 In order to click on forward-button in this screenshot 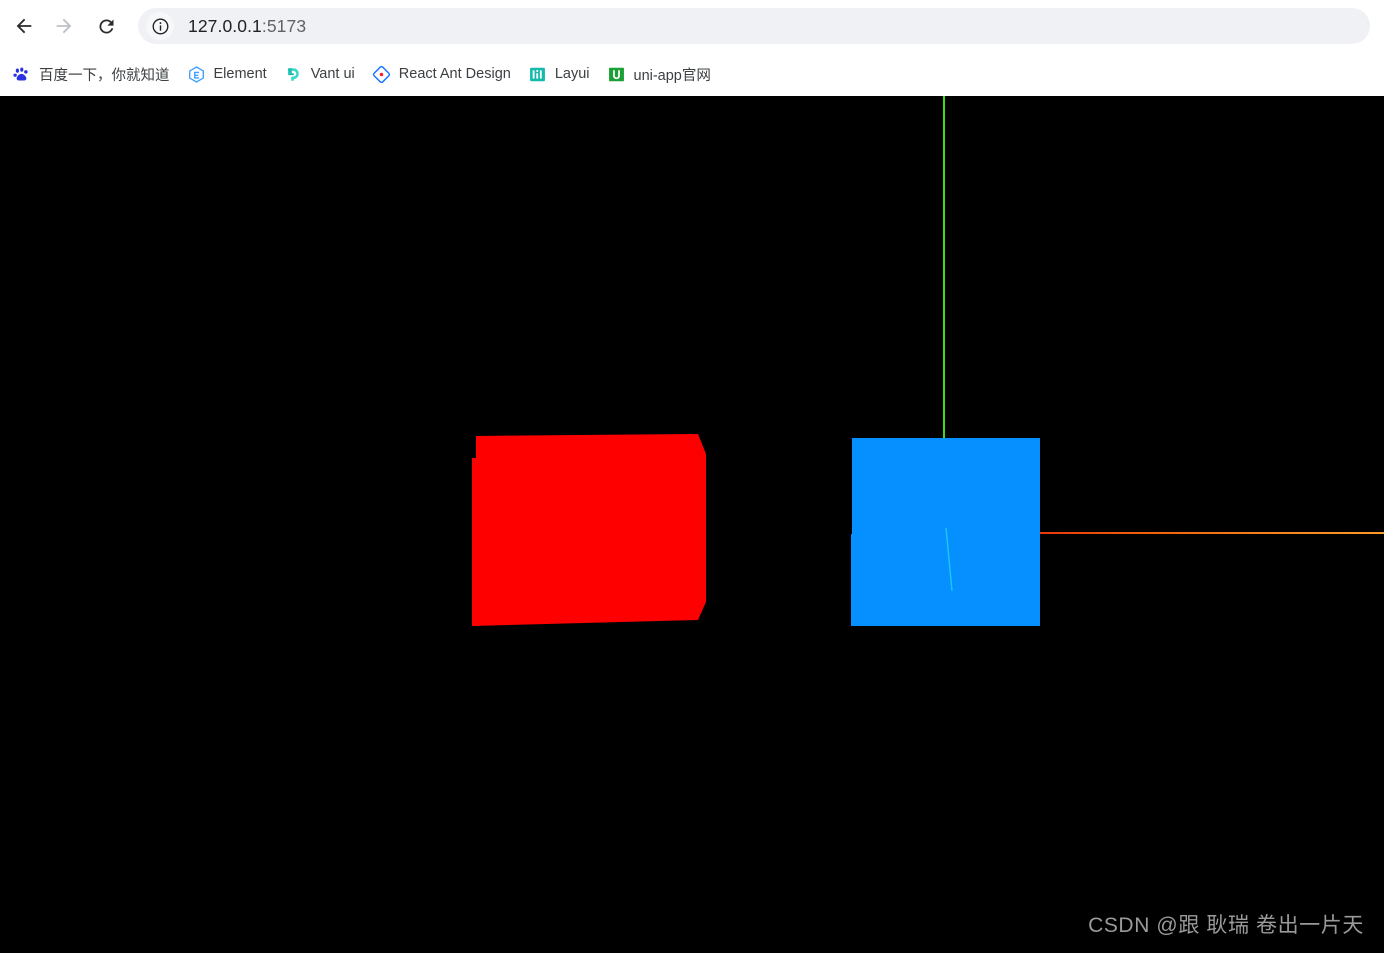, I will do `click(64, 26)`.